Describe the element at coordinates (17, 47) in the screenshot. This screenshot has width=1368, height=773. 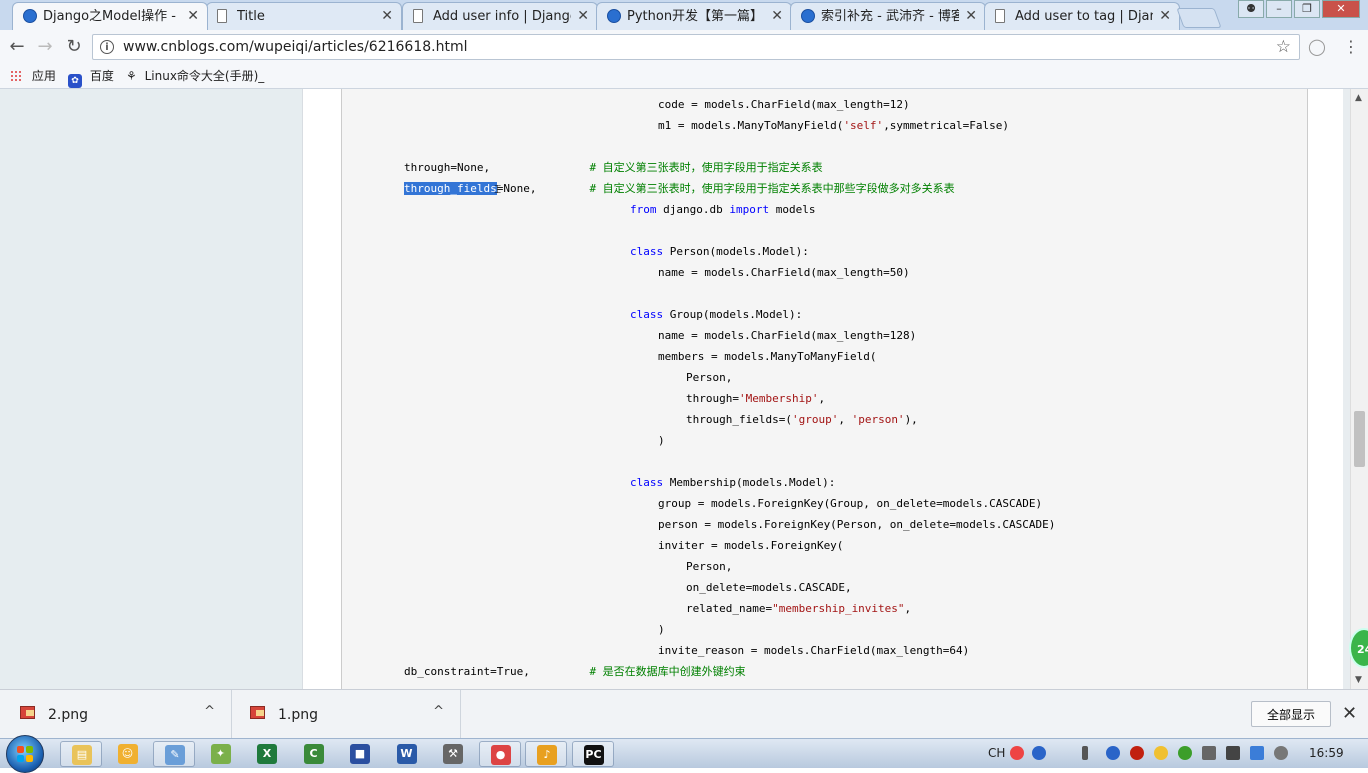
I see `back-arrow-icon: ←` at that location.